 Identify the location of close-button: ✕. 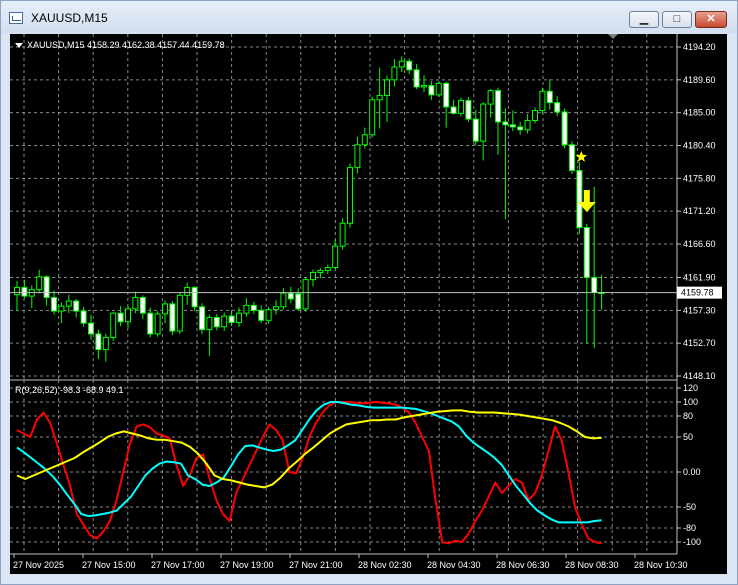
(711, 19).